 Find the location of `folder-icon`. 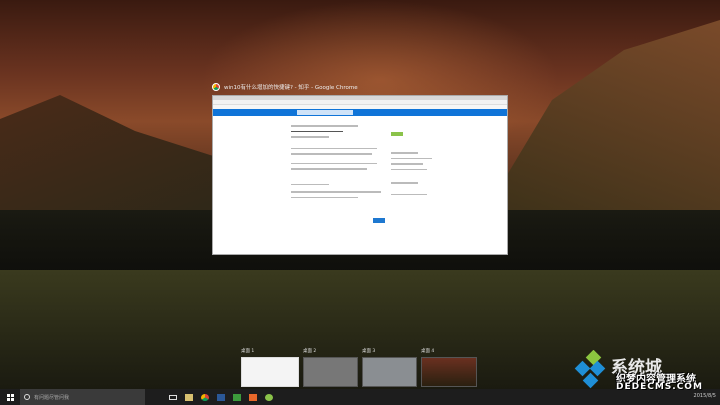

folder-icon is located at coordinates (189, 397).